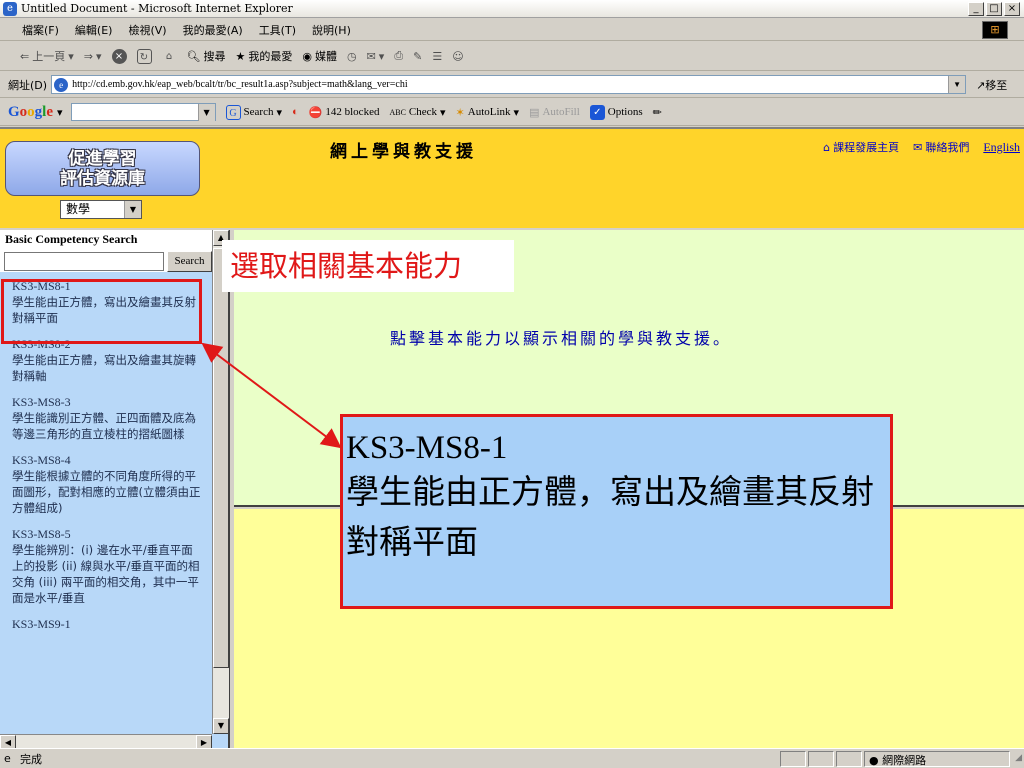 The height and width of the screenshot is (768, 1024). What do you see at coordinates (512, 30) in the screenshot?
I see `menu-bar: 檔案(F) 編輯(E) 檢視(V) 我的最愛(A) 工具(T) 說明(H) ⊞` at bounding box center [512, 30].